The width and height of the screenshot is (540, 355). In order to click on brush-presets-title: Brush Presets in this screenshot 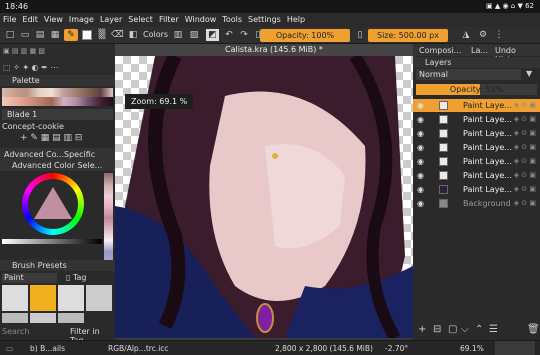, I will do `click(39, 265)`.